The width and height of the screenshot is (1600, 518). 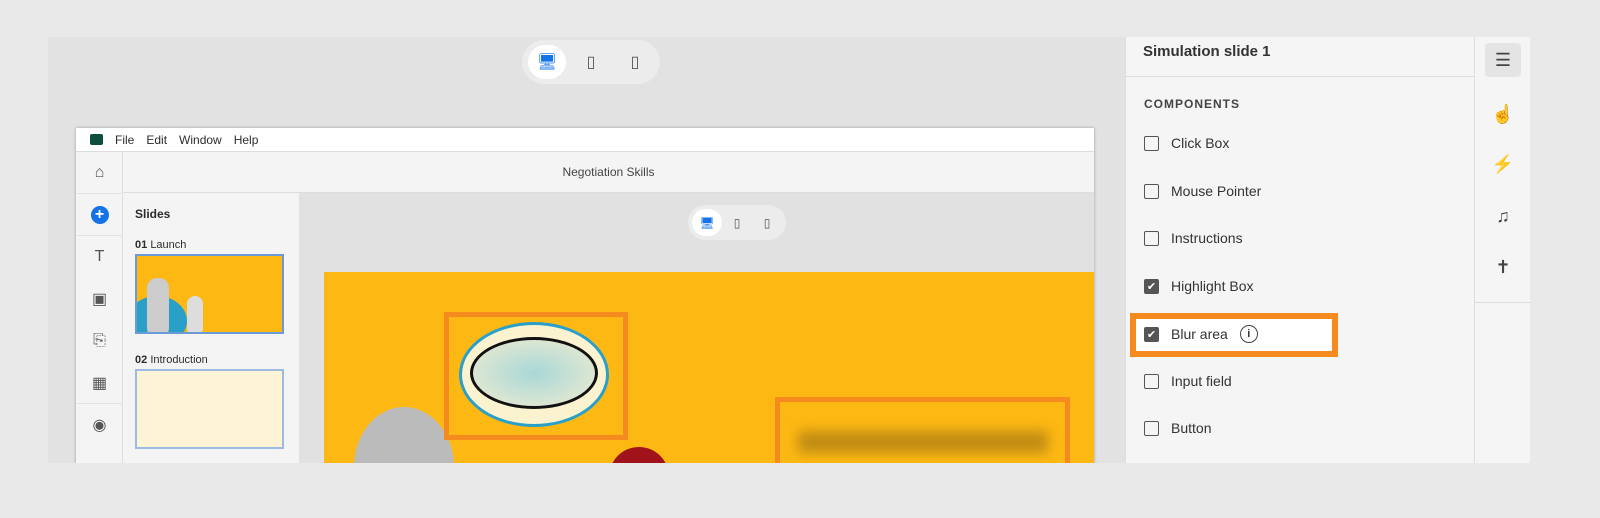 I want to click on component-instructions: Instructions, so click(x=1193, y=238).